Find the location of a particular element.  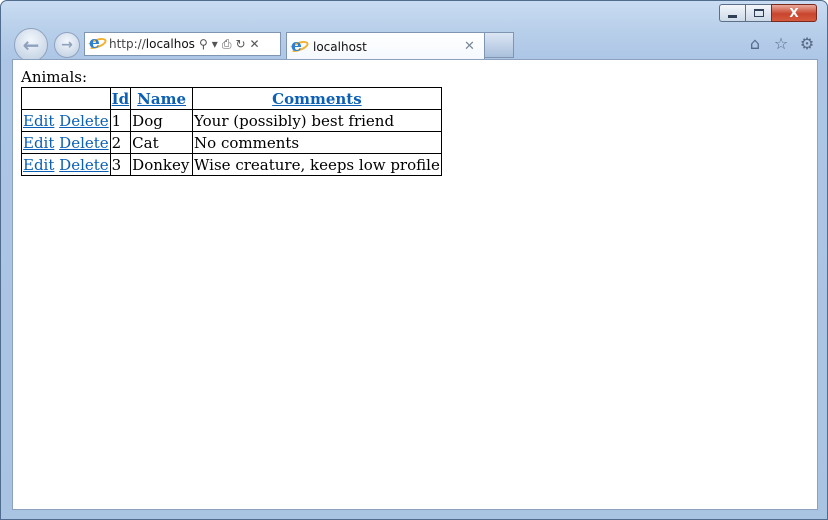

address-tools: ⚲ ▾ ⎙ ↻ ✕ is located at coordinates (229, 44).